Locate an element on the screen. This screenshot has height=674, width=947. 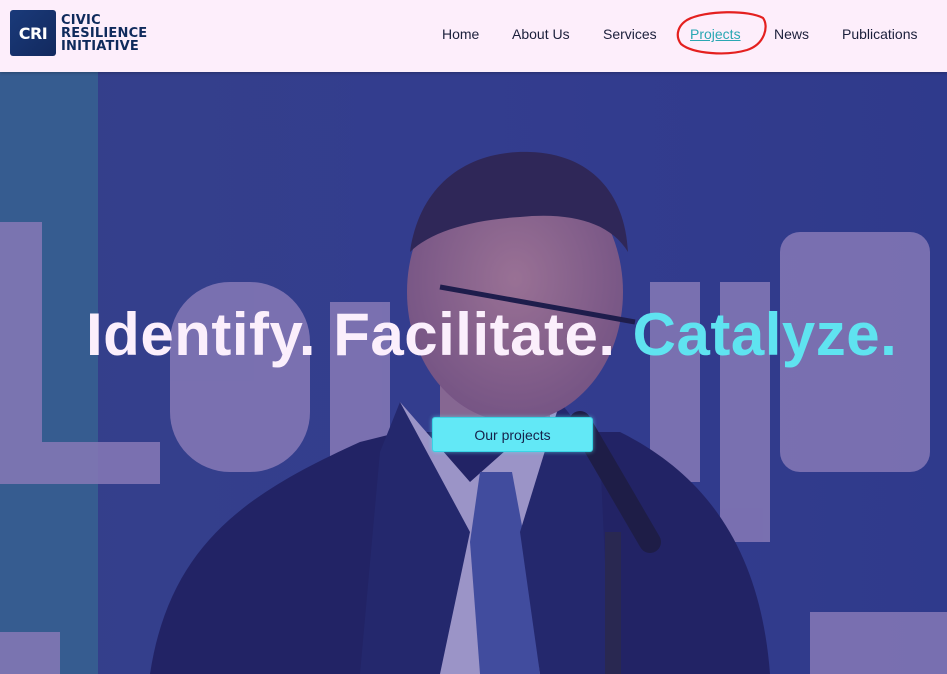
nav-item-news: News is located at coordinates (791, 34).